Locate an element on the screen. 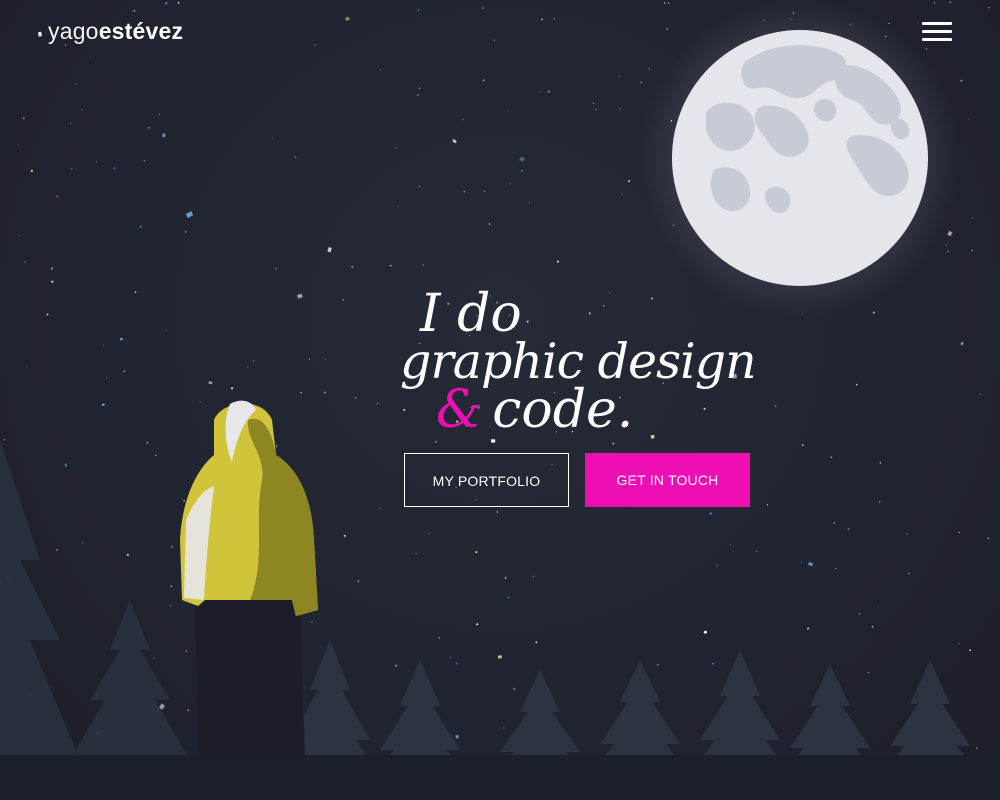 The image size is (1000, 800). my-portfolio-button: MY PORTFOLIO is located at coordinates (486, 480).